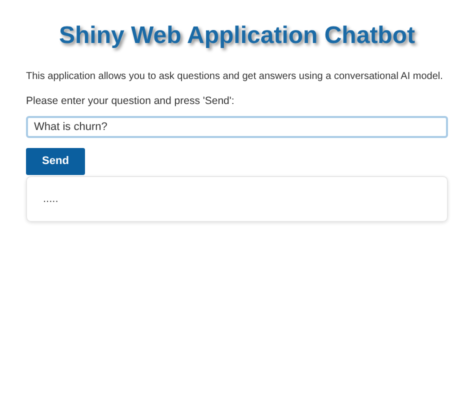 The height and width of the screenshot is (407, 474). Describe the element at coordinates (234, 77) in the screenshot. I see `description-text: This application allows you to ask questions and get answers using a conversational AI model.` at that location.